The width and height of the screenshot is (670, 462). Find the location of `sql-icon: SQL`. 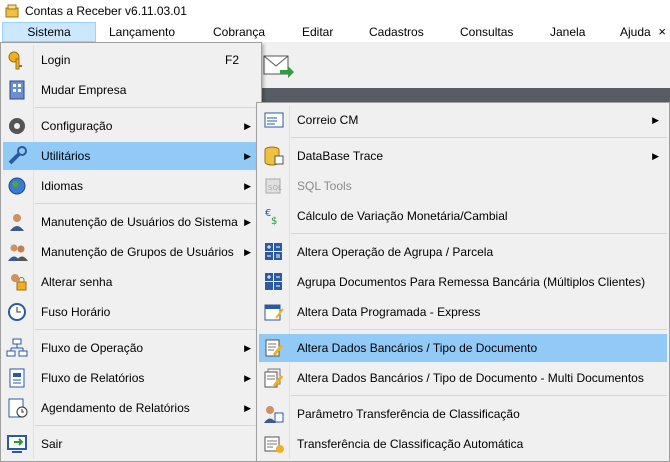

sql-icon: SQL is located at coordinates (274, 186).